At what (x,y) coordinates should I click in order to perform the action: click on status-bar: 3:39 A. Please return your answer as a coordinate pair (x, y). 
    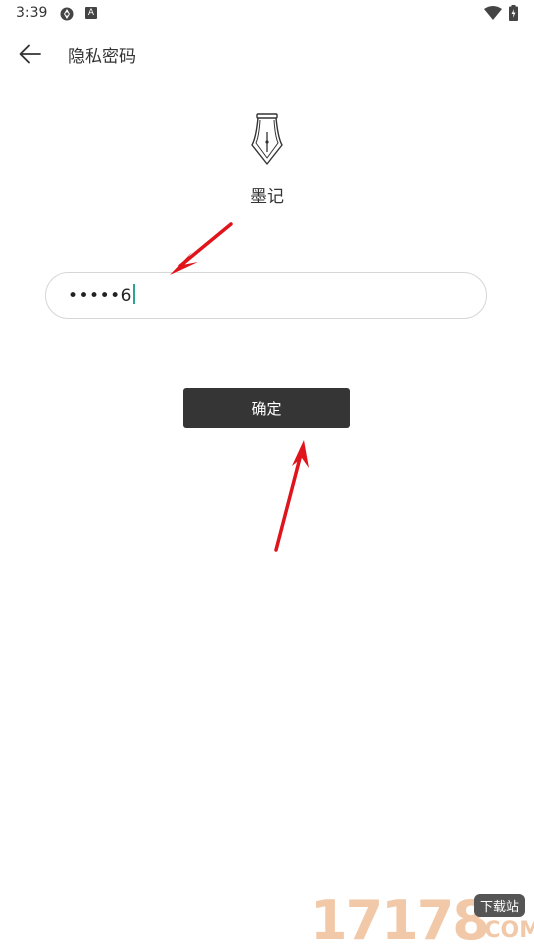
    Looking at the image, I should click on (267, 14).